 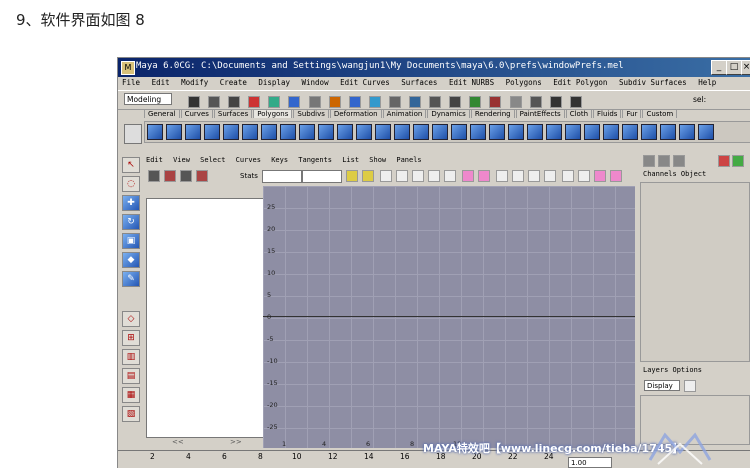 I want to click on shelf-menu-button, so click(x=133, y=134).